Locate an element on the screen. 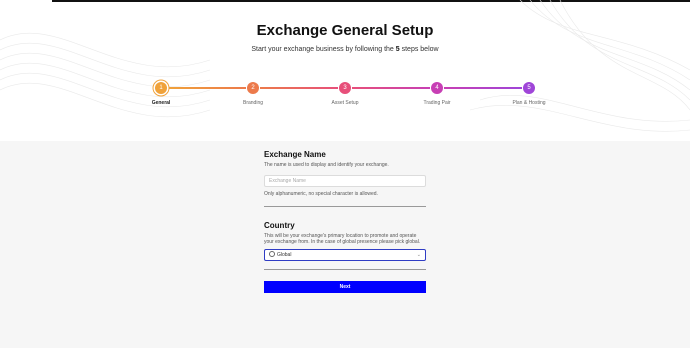  step-general: 1 General is located at coordinates (161, 94).